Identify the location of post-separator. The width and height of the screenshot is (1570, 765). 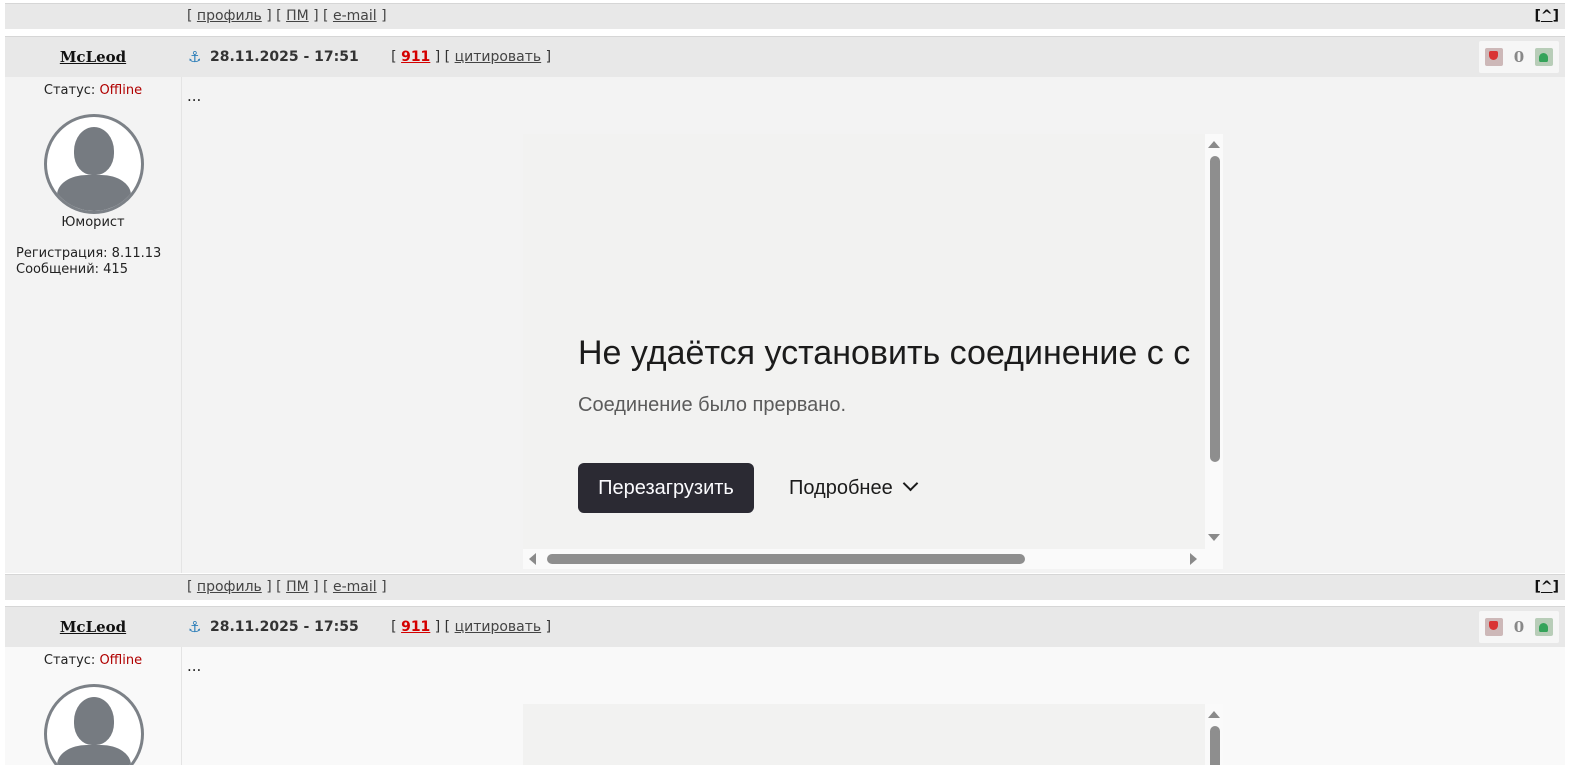
(785, 32).